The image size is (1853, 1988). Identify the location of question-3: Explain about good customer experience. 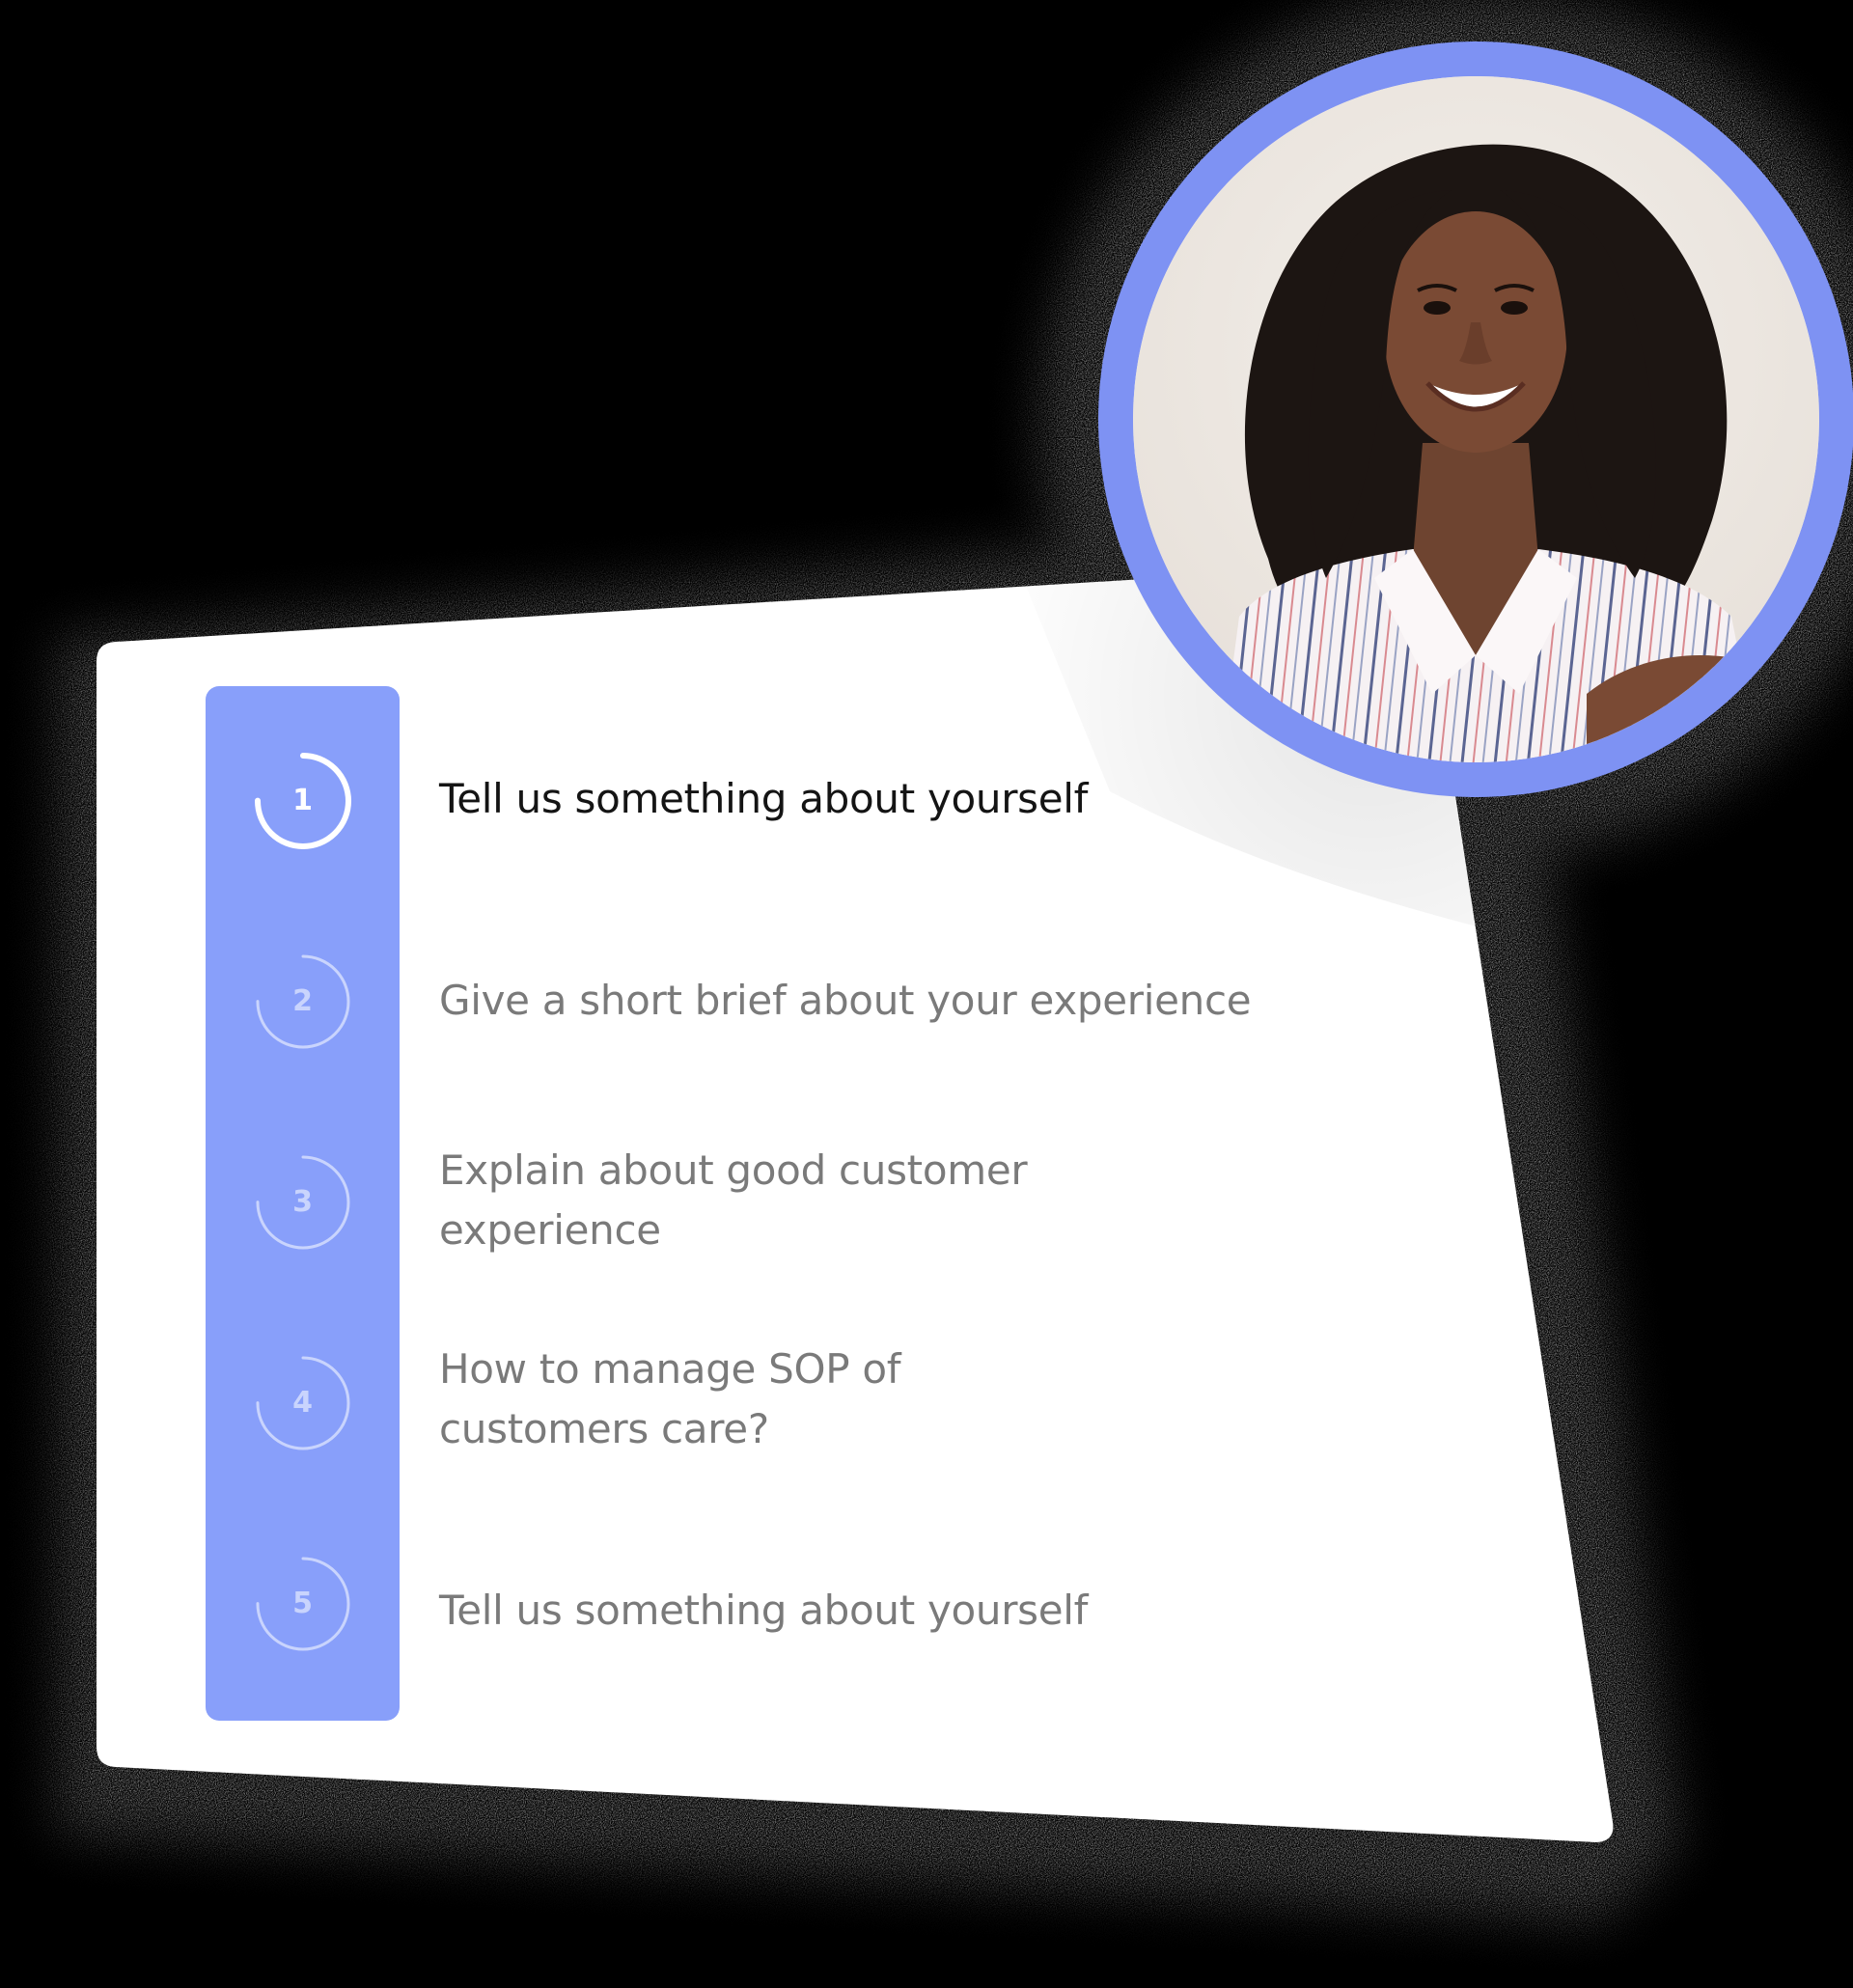
(757, 1200).